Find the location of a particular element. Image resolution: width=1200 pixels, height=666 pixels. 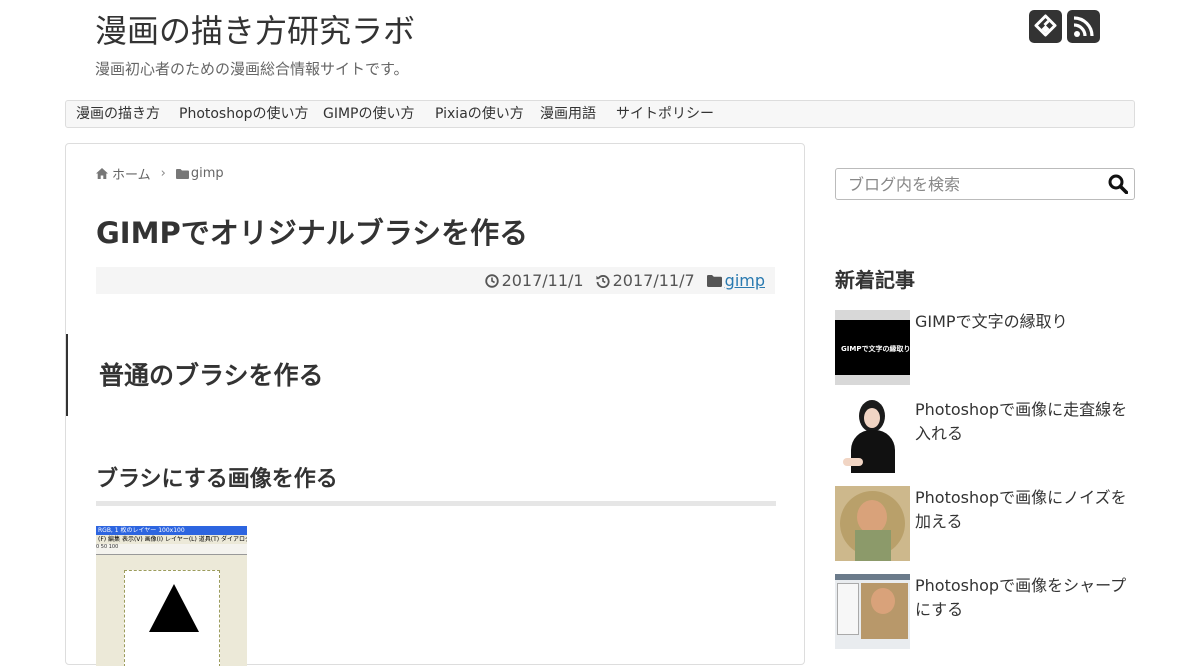

clock-icon is located at coordinates (491, 280).